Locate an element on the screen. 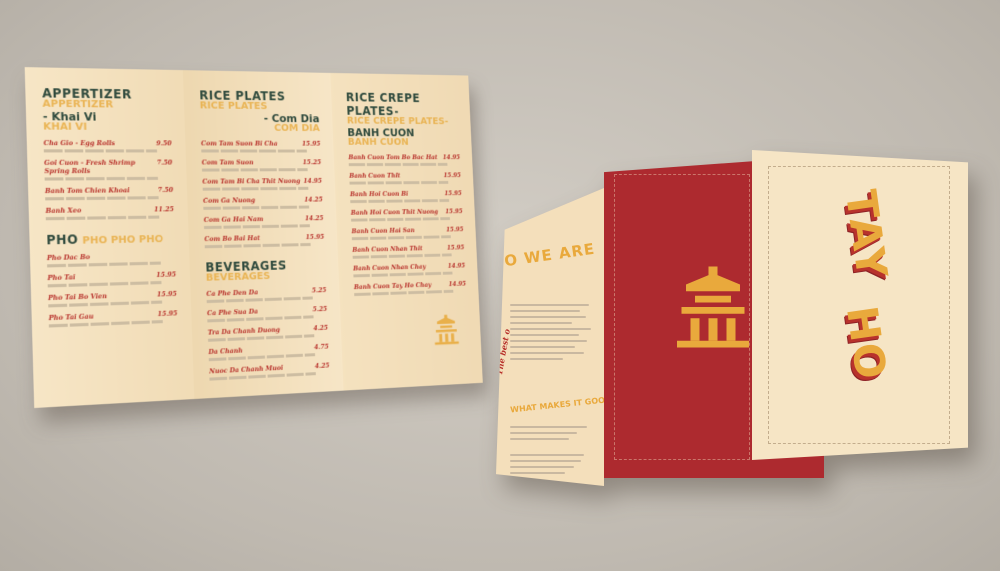  appetizer-subheading-echo: KHAI VI is located at coordinates (65, 127).